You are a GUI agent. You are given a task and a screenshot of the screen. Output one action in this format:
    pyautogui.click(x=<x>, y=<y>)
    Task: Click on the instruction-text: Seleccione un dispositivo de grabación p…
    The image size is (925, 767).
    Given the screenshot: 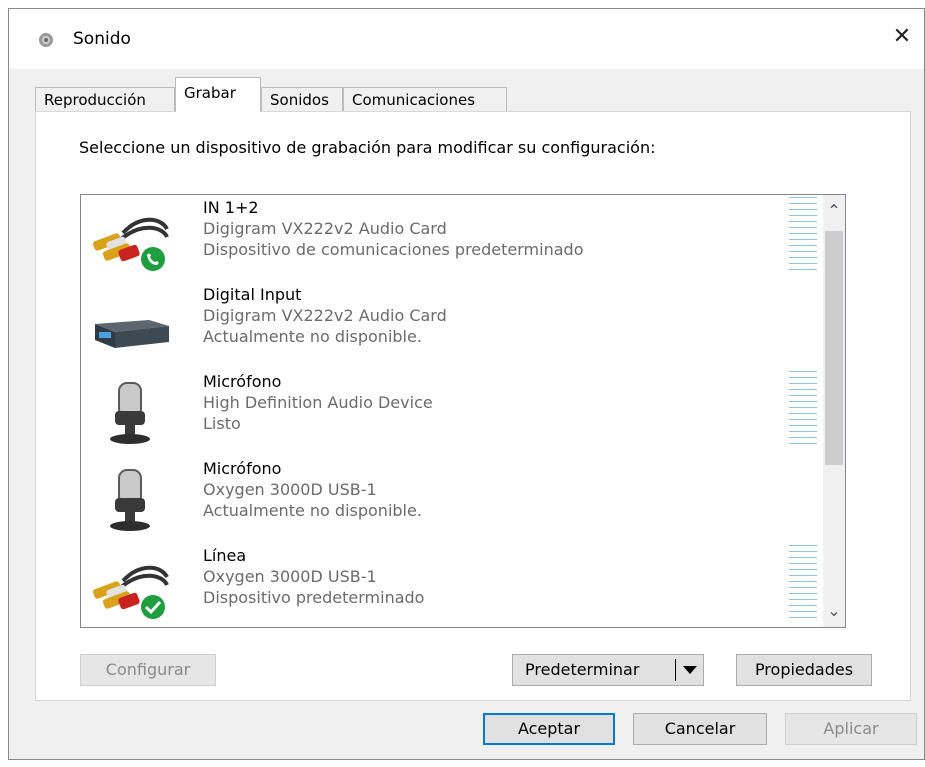 What is the action you would take?
    pyautogui.click(x=367, y=147)
    